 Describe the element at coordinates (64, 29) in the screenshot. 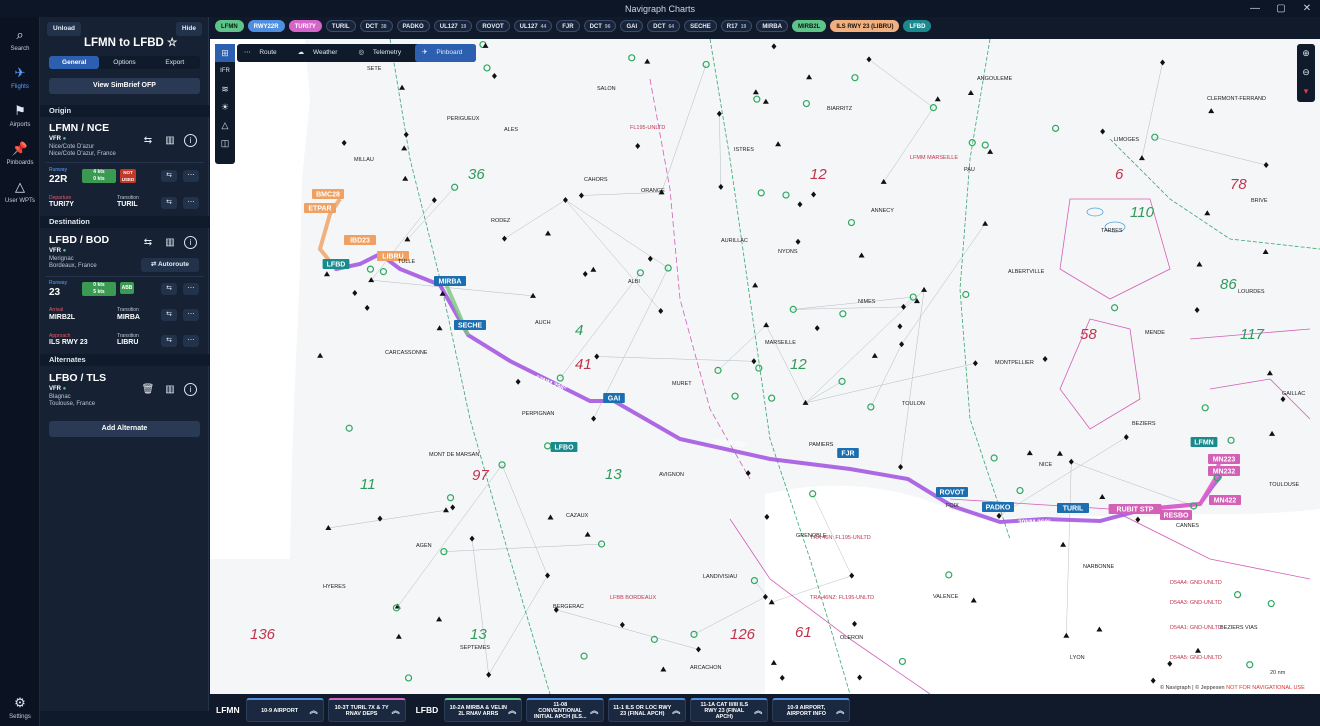

I see `unload-button: Unload` at that location.